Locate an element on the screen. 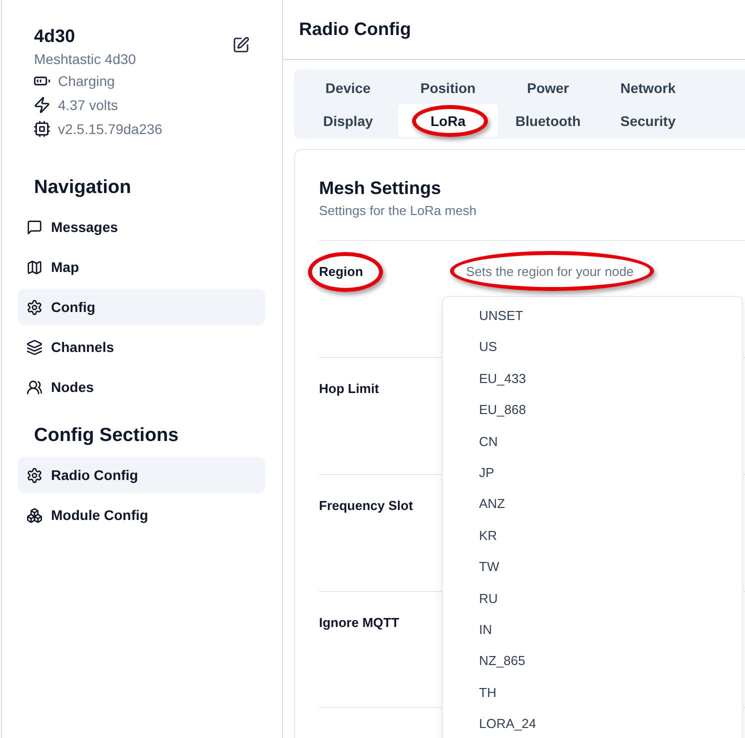 This screenshot has height=738, width=745. tab: LoRa is located at coordinates (448, 120).